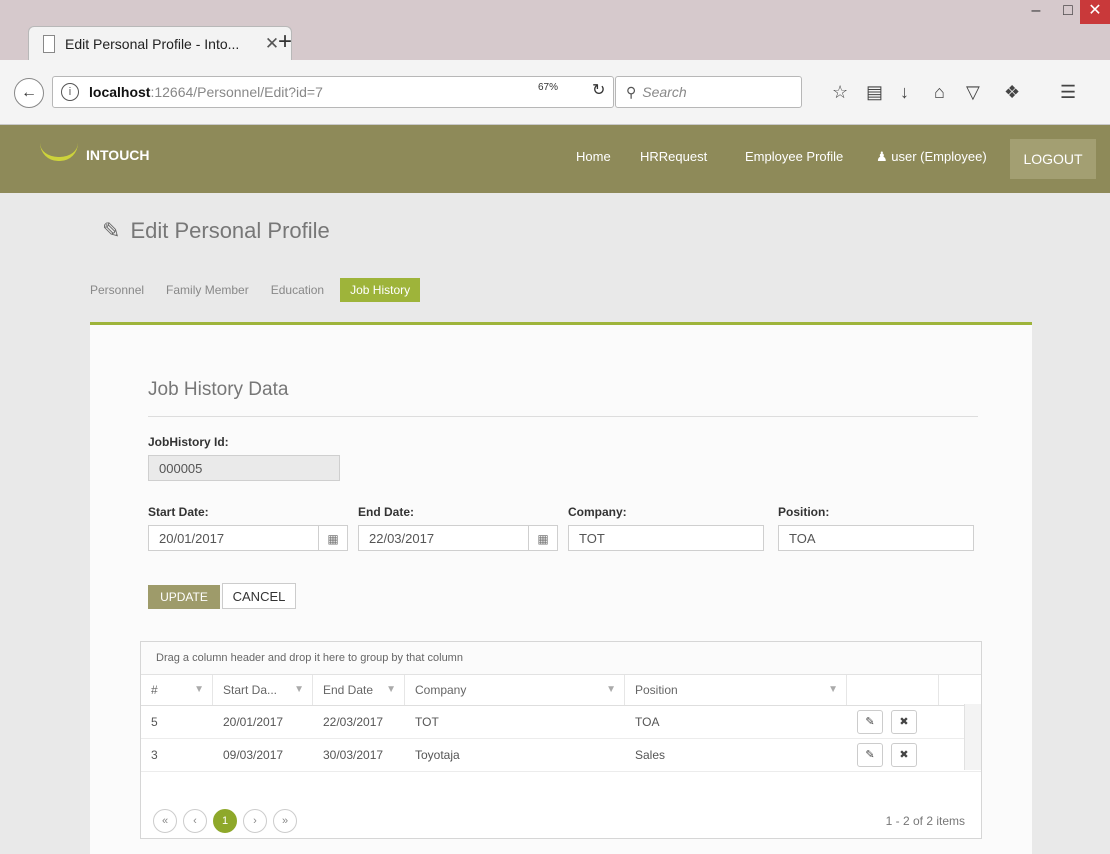  What do you see at coordinates (285, 42) in the screenshot?
I see `new-tab-button: +` at bounding box center [285, 42].